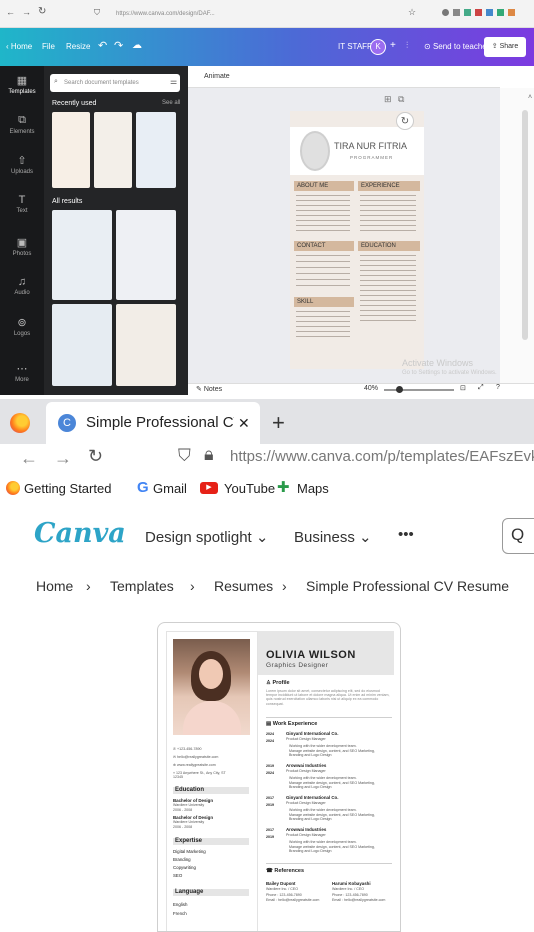  Describe the element at coordinates (78, 46) in the screenshot. I see `resize-button: Resize` at that location.